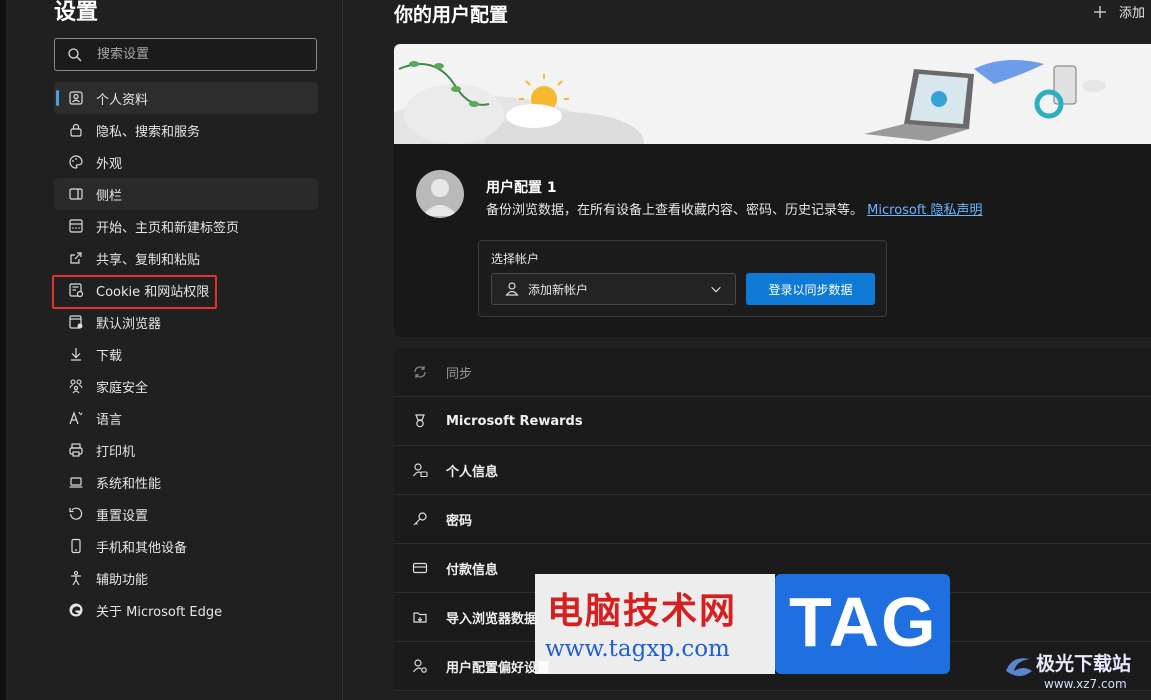  What do you see at coordinates (924, 210) in the screenshot?
I see `privacy-link: Microsoft 隐私声明` at bounding box center [924, 210].